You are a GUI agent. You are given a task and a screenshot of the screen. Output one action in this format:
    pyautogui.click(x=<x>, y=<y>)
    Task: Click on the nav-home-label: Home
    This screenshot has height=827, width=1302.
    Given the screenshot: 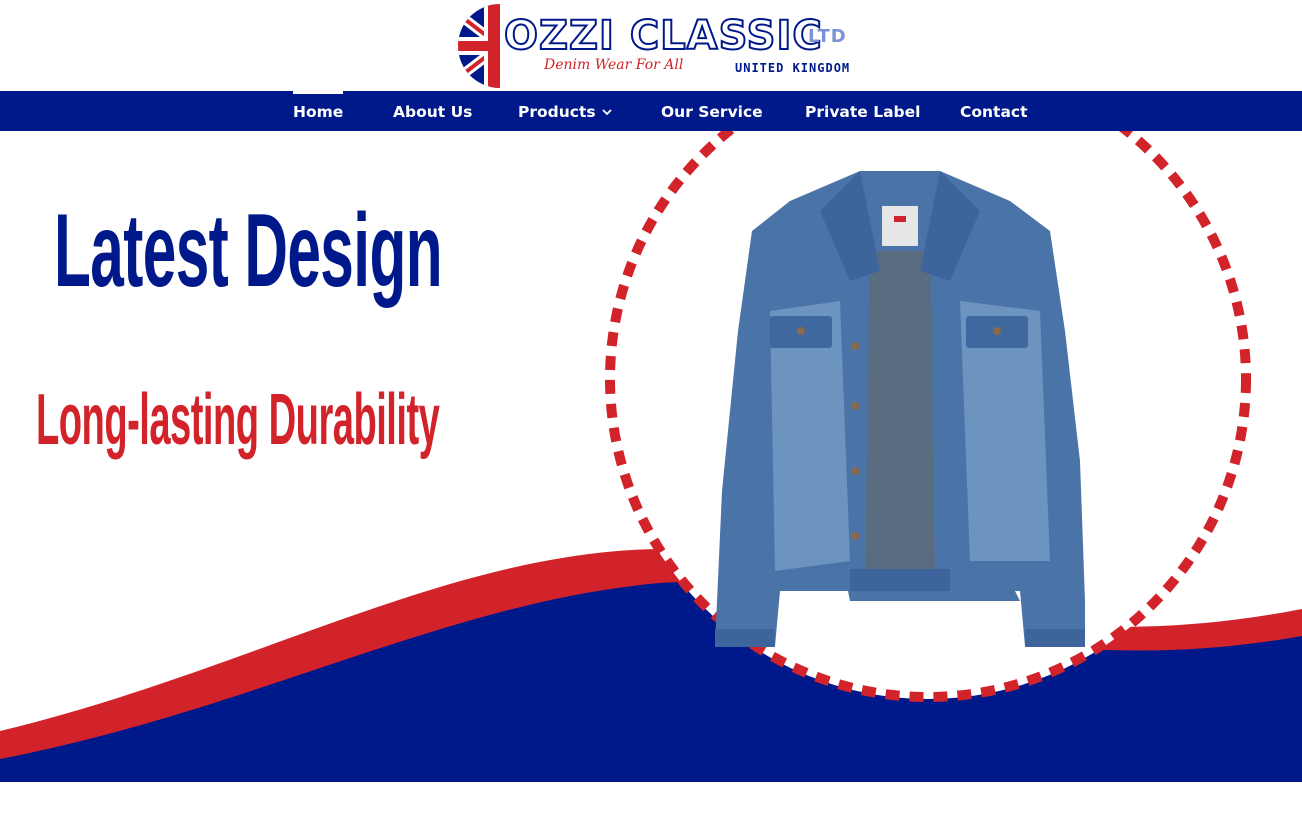 What is the action you would take?
    pyautogui.click(x=318, y=112)
    